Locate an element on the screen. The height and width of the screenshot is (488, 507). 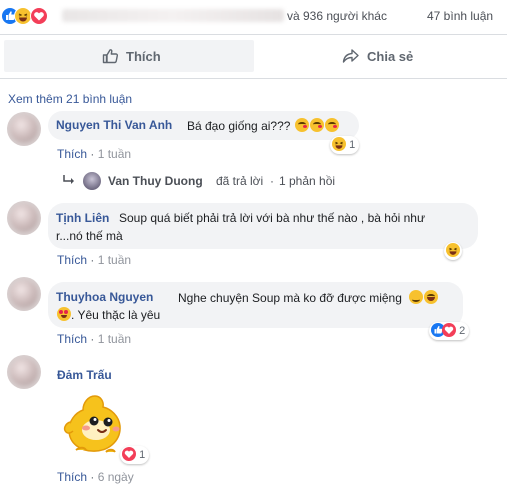
comment-text-line2: r...nó thế mà is located at coordinates (89, 236).